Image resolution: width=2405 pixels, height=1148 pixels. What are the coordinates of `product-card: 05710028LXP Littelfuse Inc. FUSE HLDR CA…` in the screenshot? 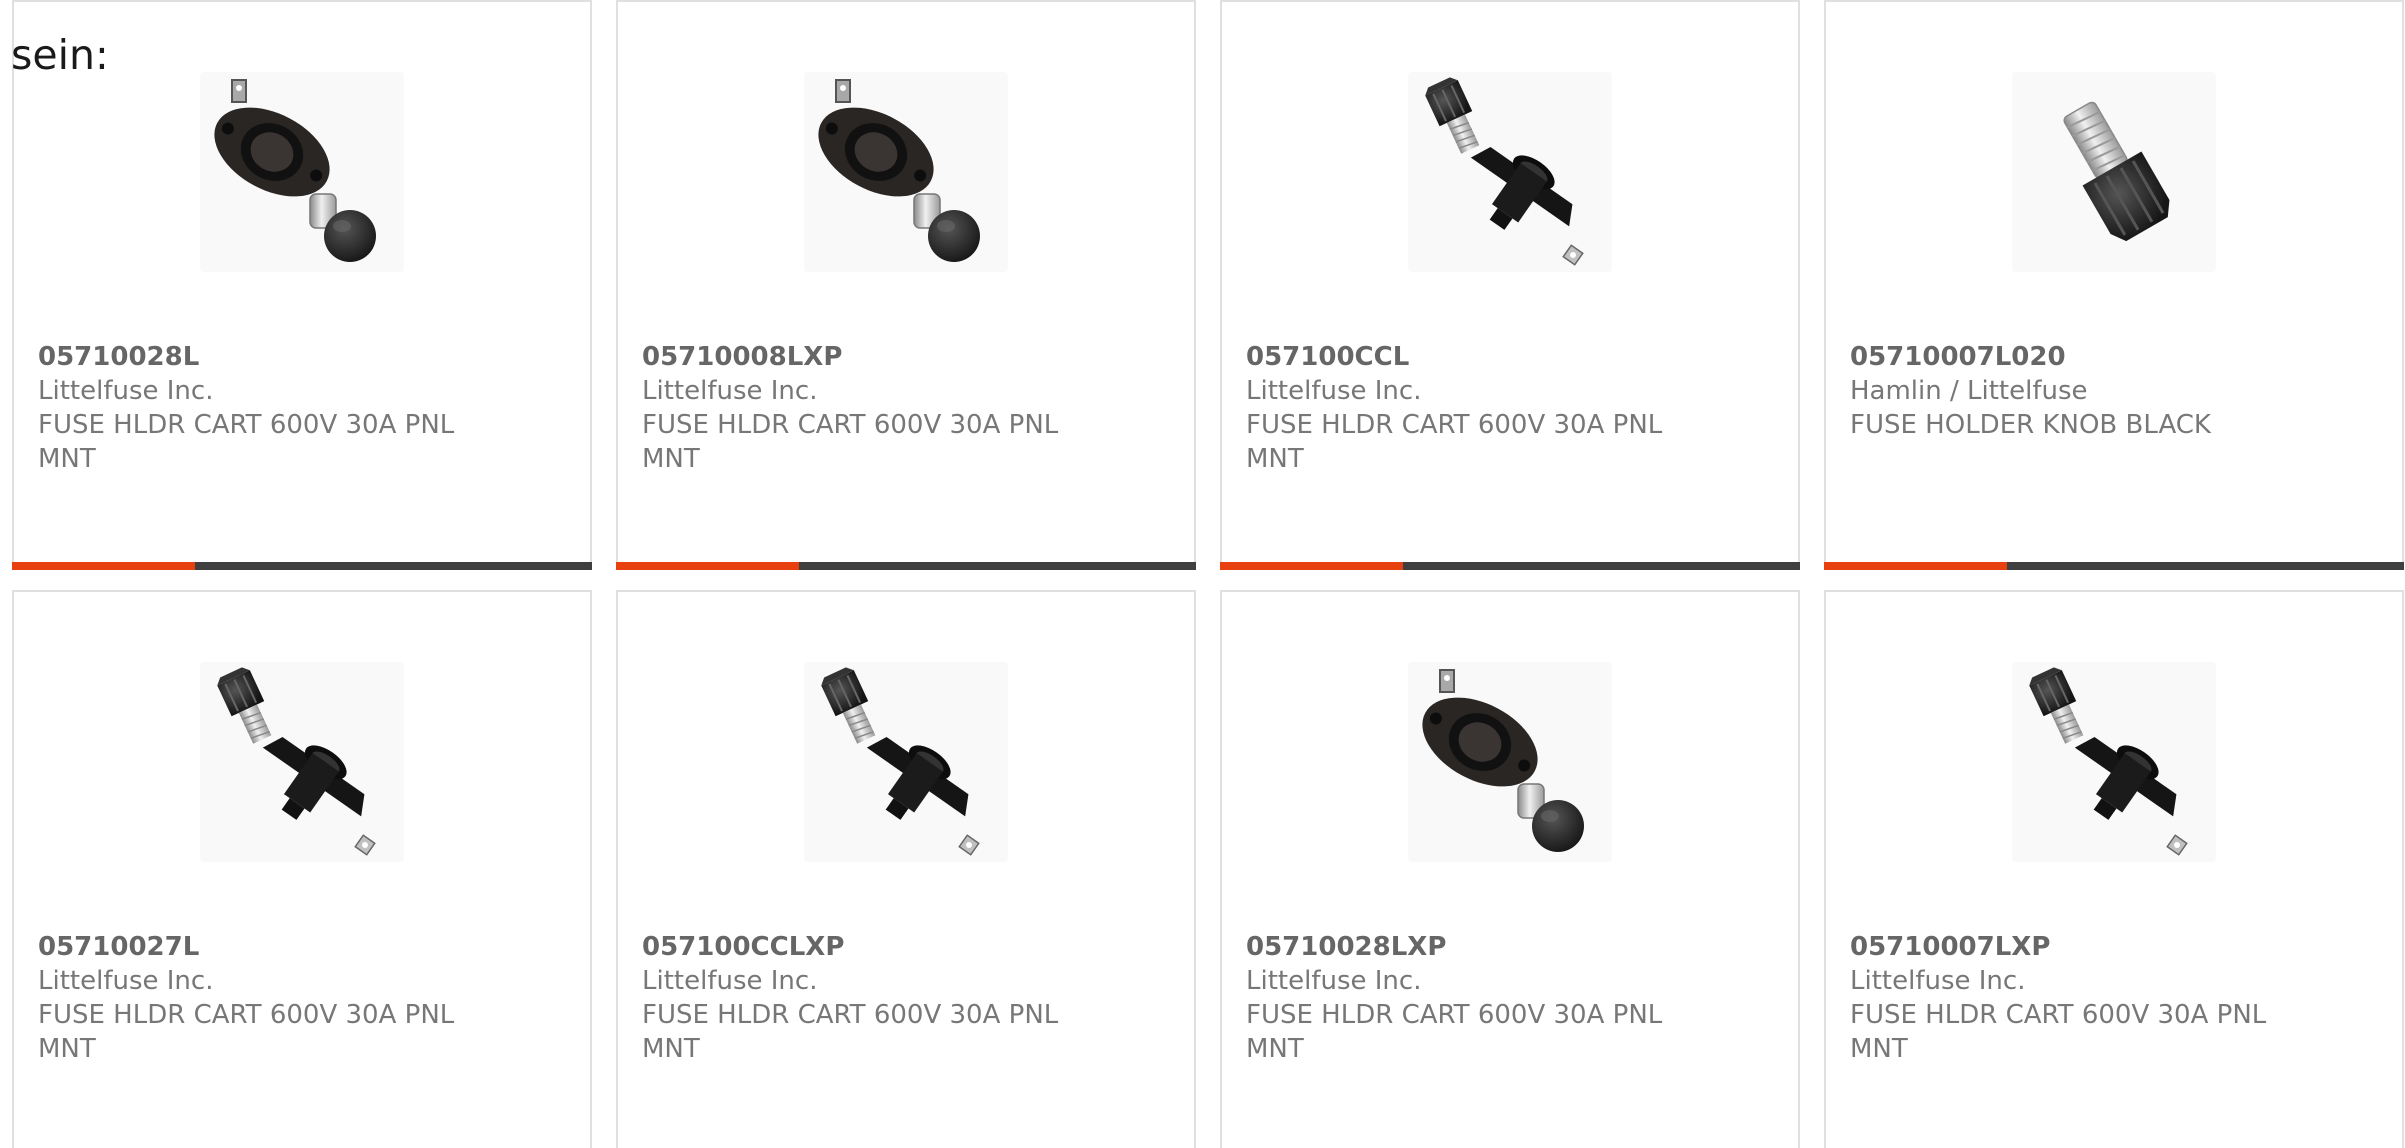 It's located at (1510, 869).